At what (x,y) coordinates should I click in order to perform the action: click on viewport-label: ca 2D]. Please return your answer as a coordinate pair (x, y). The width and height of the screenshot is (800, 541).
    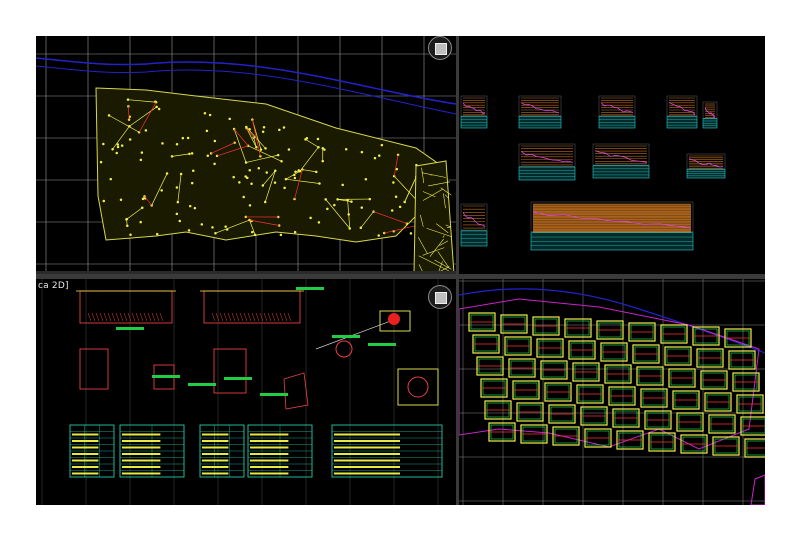
    Looking at the image, I should click on (53, 286).